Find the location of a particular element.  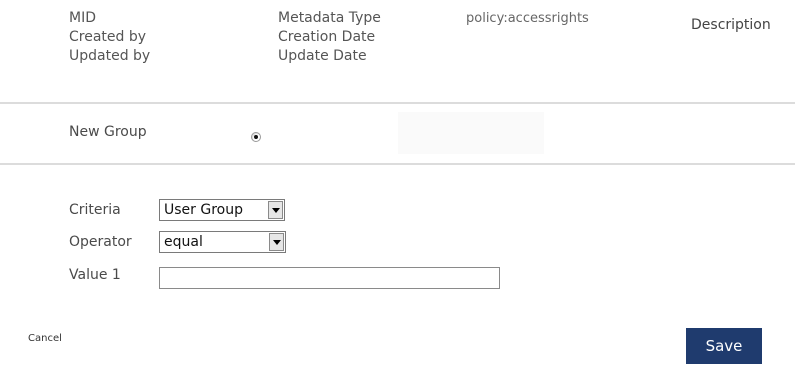

criteria-label: Criteria is located at coordinates (95, 210).